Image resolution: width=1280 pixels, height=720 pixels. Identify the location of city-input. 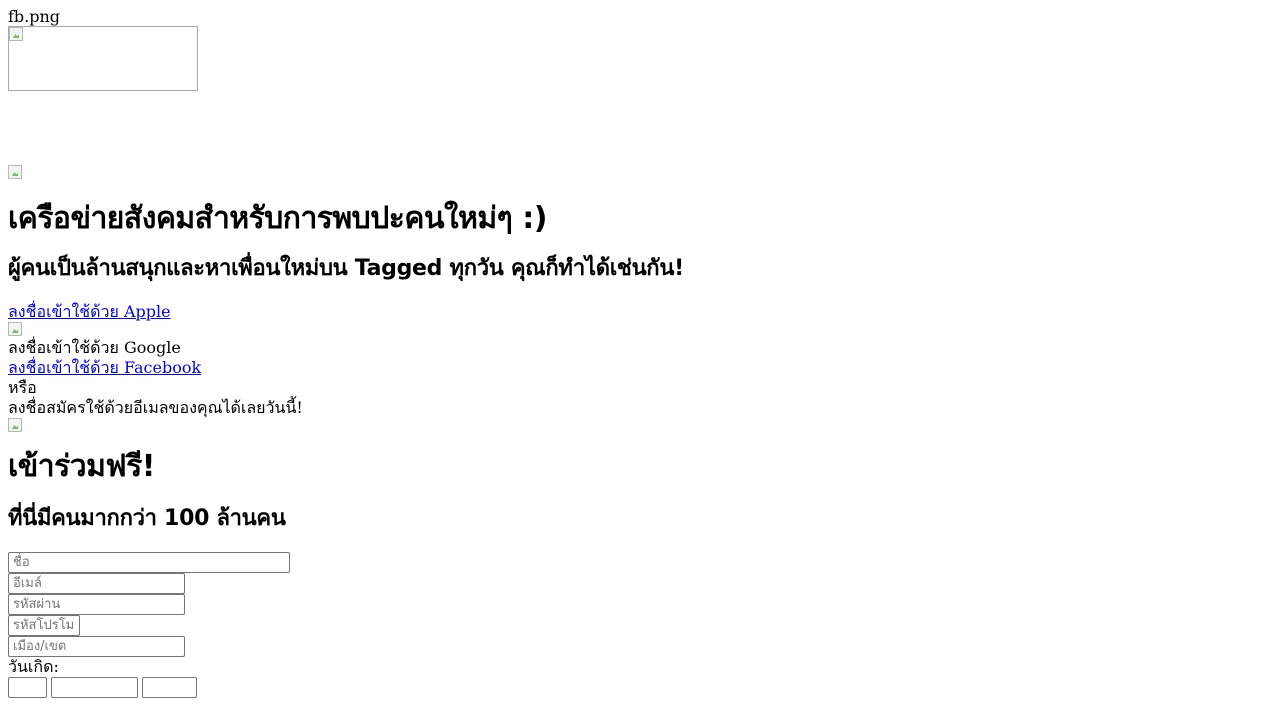
(96, 646).